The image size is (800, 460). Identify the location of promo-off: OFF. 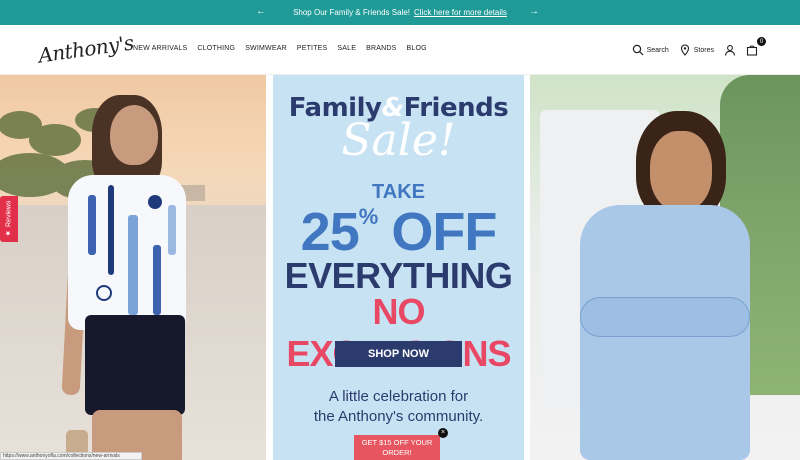
(444, 232).